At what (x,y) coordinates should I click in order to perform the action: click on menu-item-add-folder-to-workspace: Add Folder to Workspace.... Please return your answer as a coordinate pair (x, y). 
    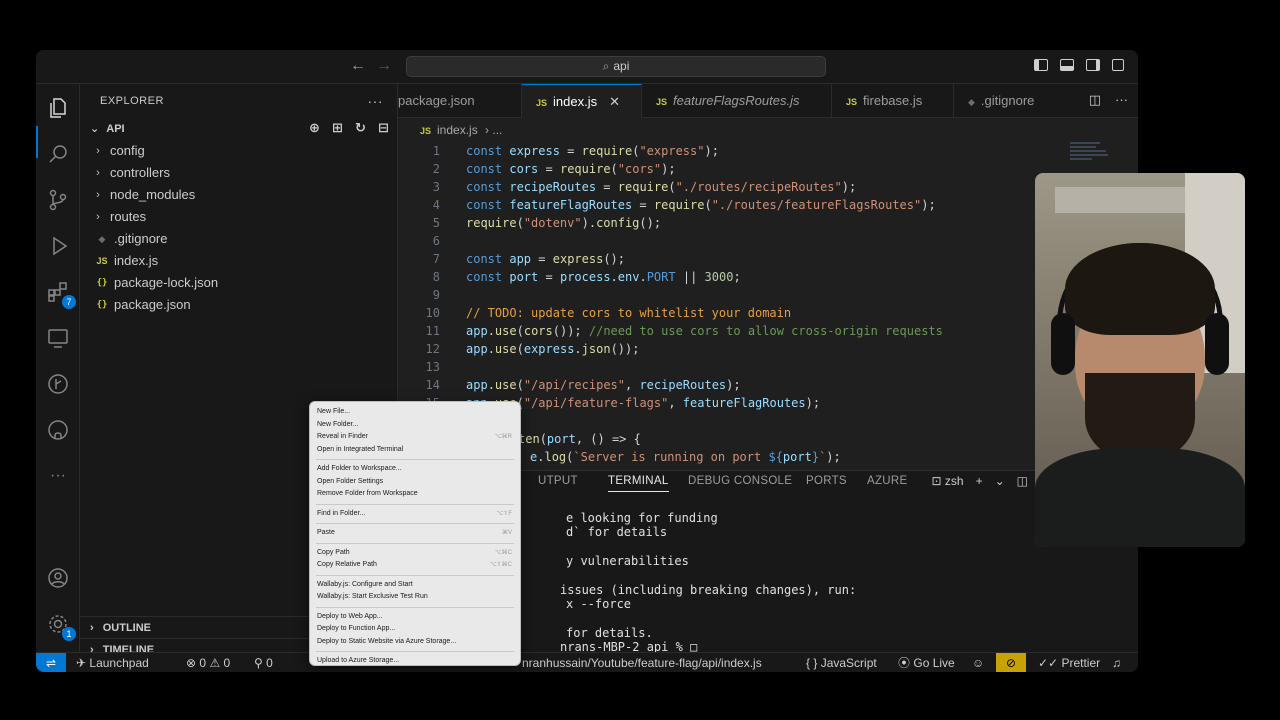
    Looking at the image, I should click on (415, 469).